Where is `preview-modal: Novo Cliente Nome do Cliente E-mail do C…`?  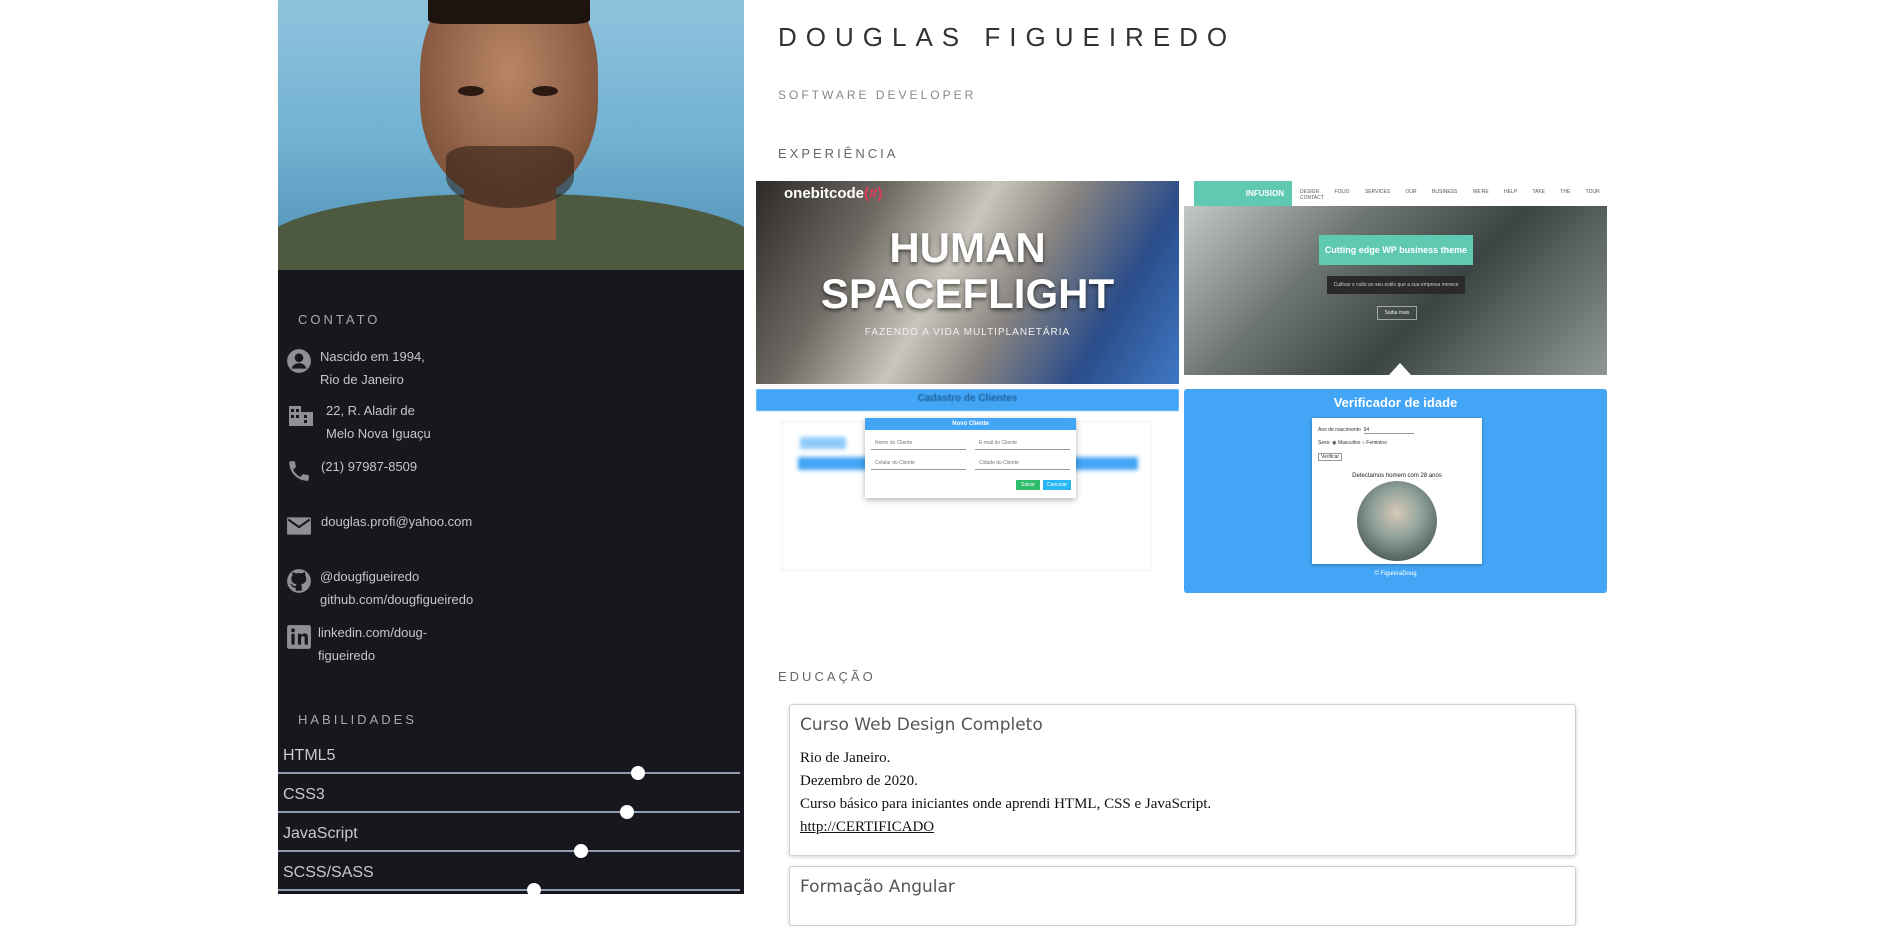
preview-modal: Novo Cliente Nome do Cliente E-mail do C… is located at coordinates (970, 458).